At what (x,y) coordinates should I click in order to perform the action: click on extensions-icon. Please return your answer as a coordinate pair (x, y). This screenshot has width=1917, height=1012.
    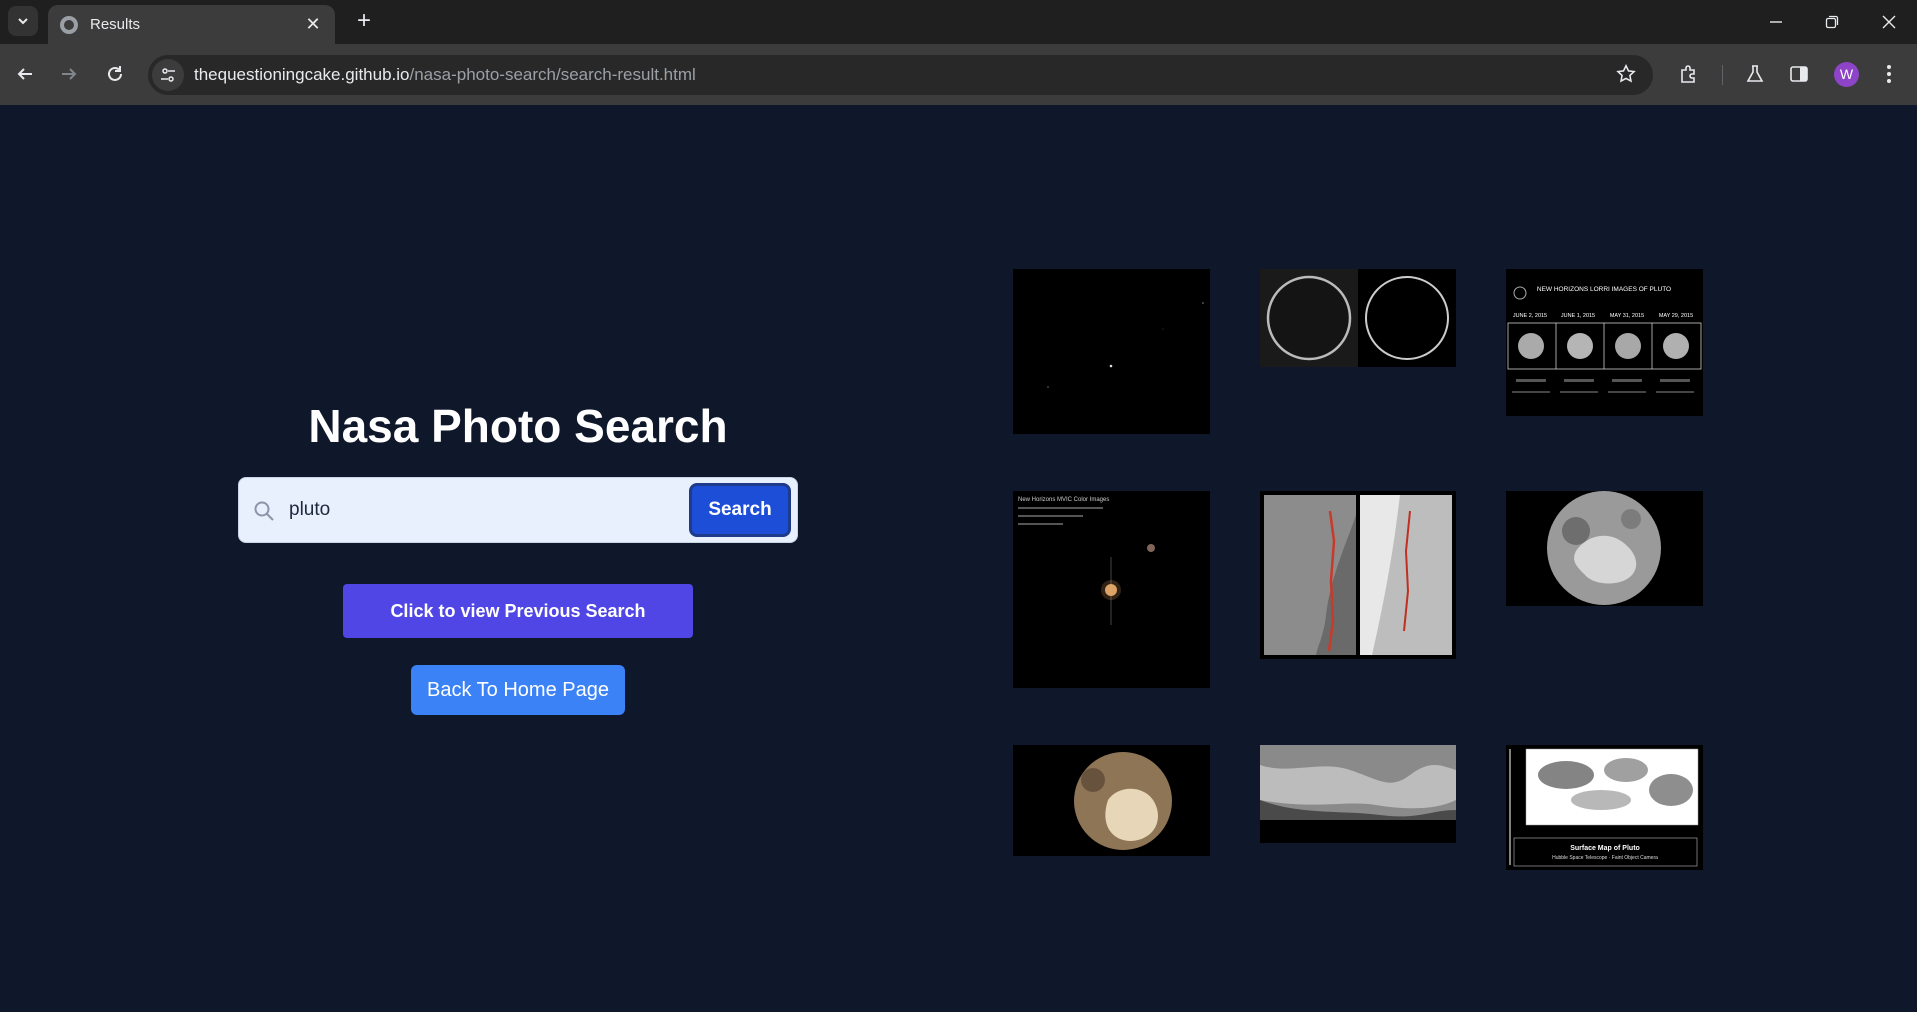
    Looking at the image, I should click on (1689, 74).